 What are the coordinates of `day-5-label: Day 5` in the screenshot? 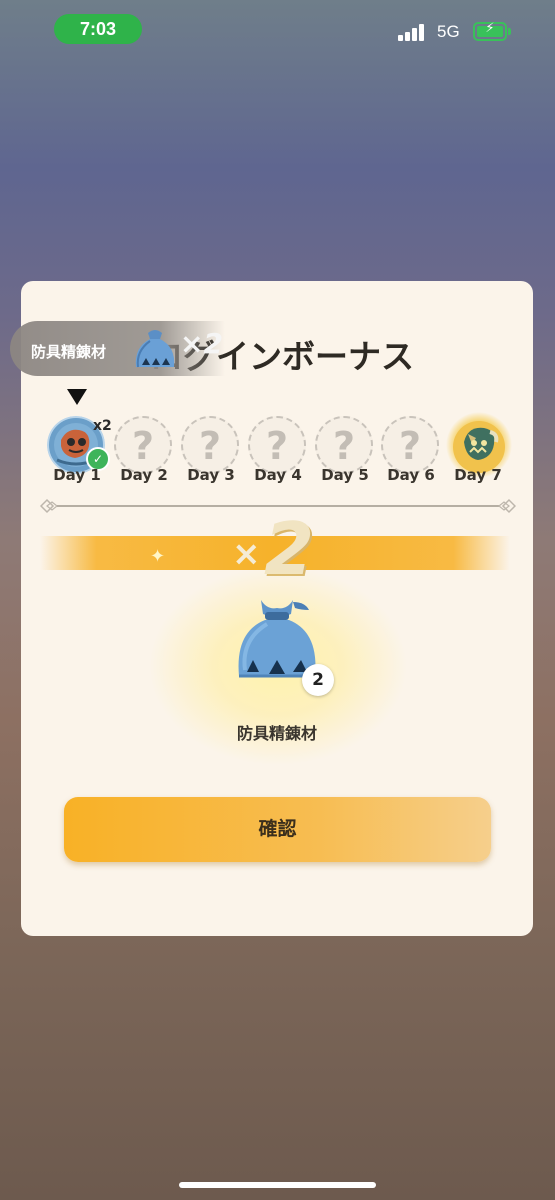 It's located at (345, 475).